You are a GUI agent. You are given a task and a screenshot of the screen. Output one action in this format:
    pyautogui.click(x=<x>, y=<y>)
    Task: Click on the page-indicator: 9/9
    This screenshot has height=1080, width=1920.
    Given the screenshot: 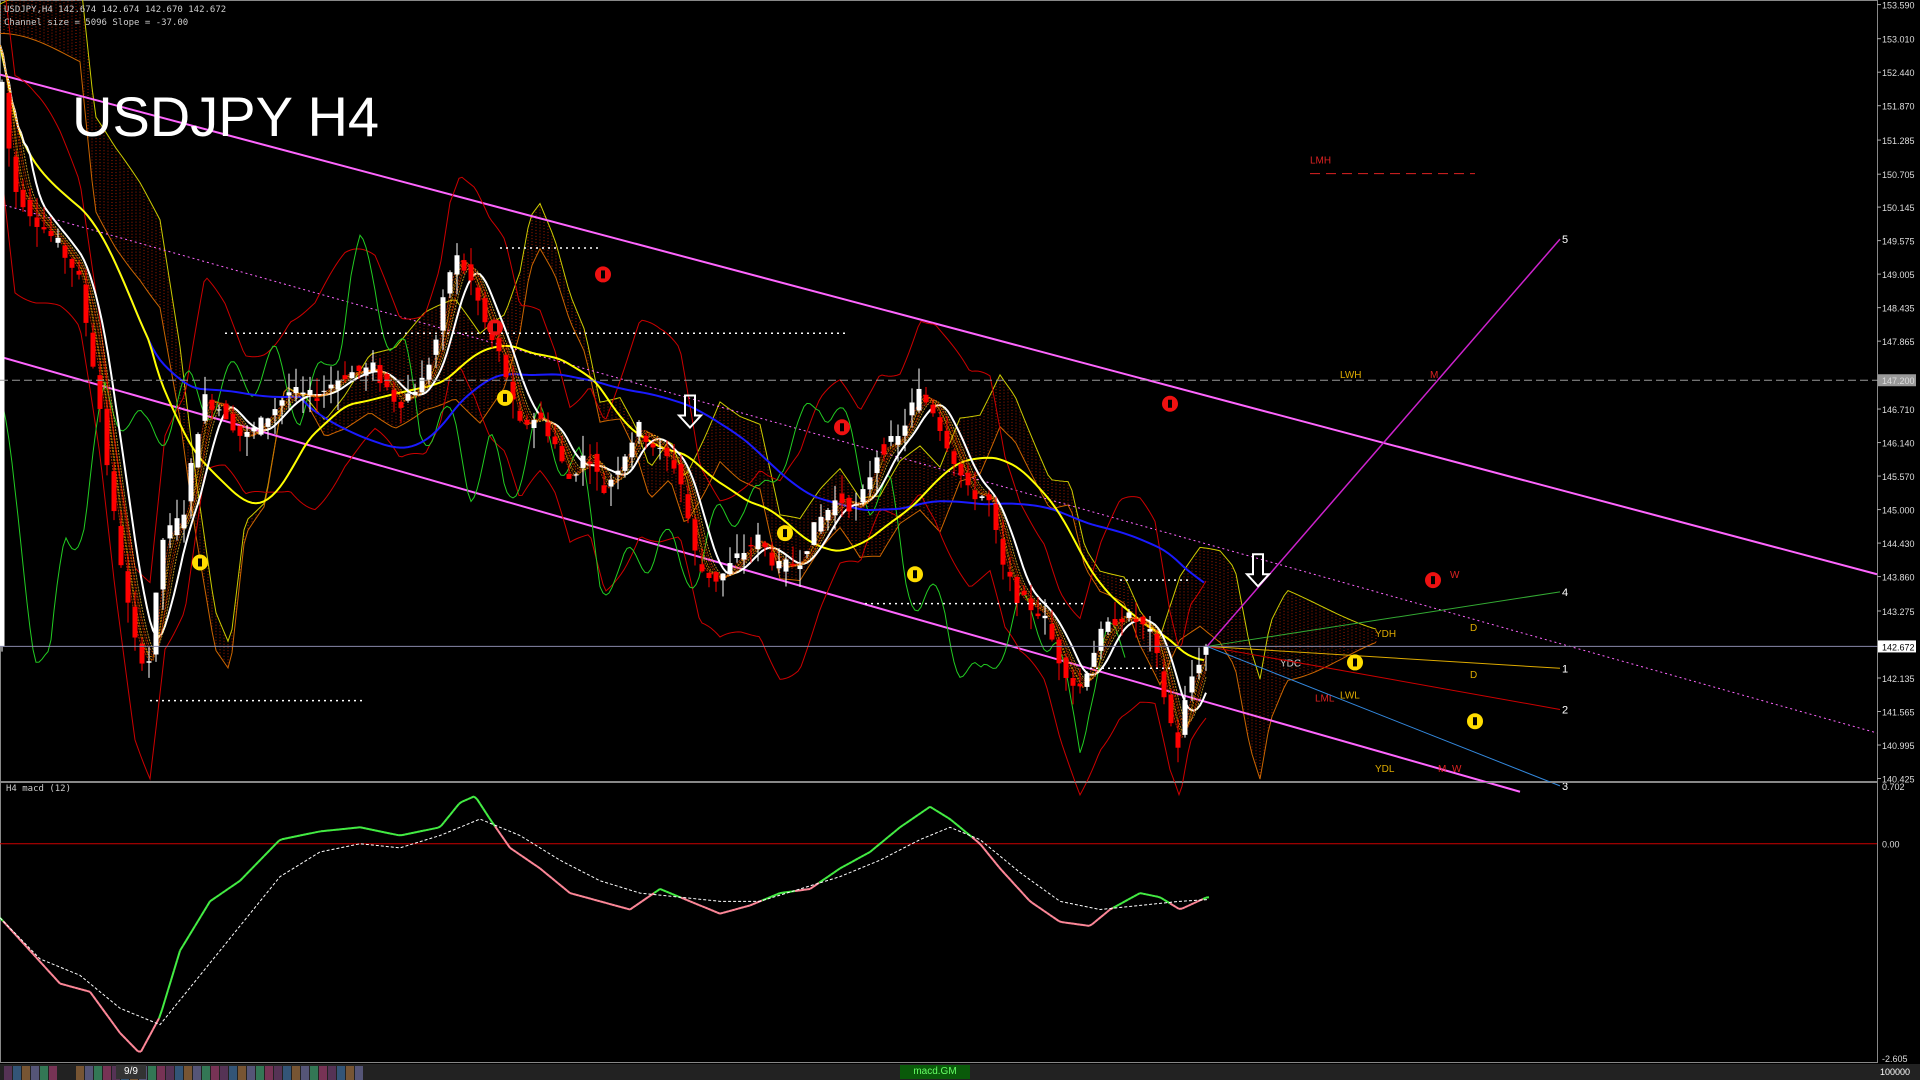 What is the action you would take?
    pyautogui.click(x=131, y=1072)
    